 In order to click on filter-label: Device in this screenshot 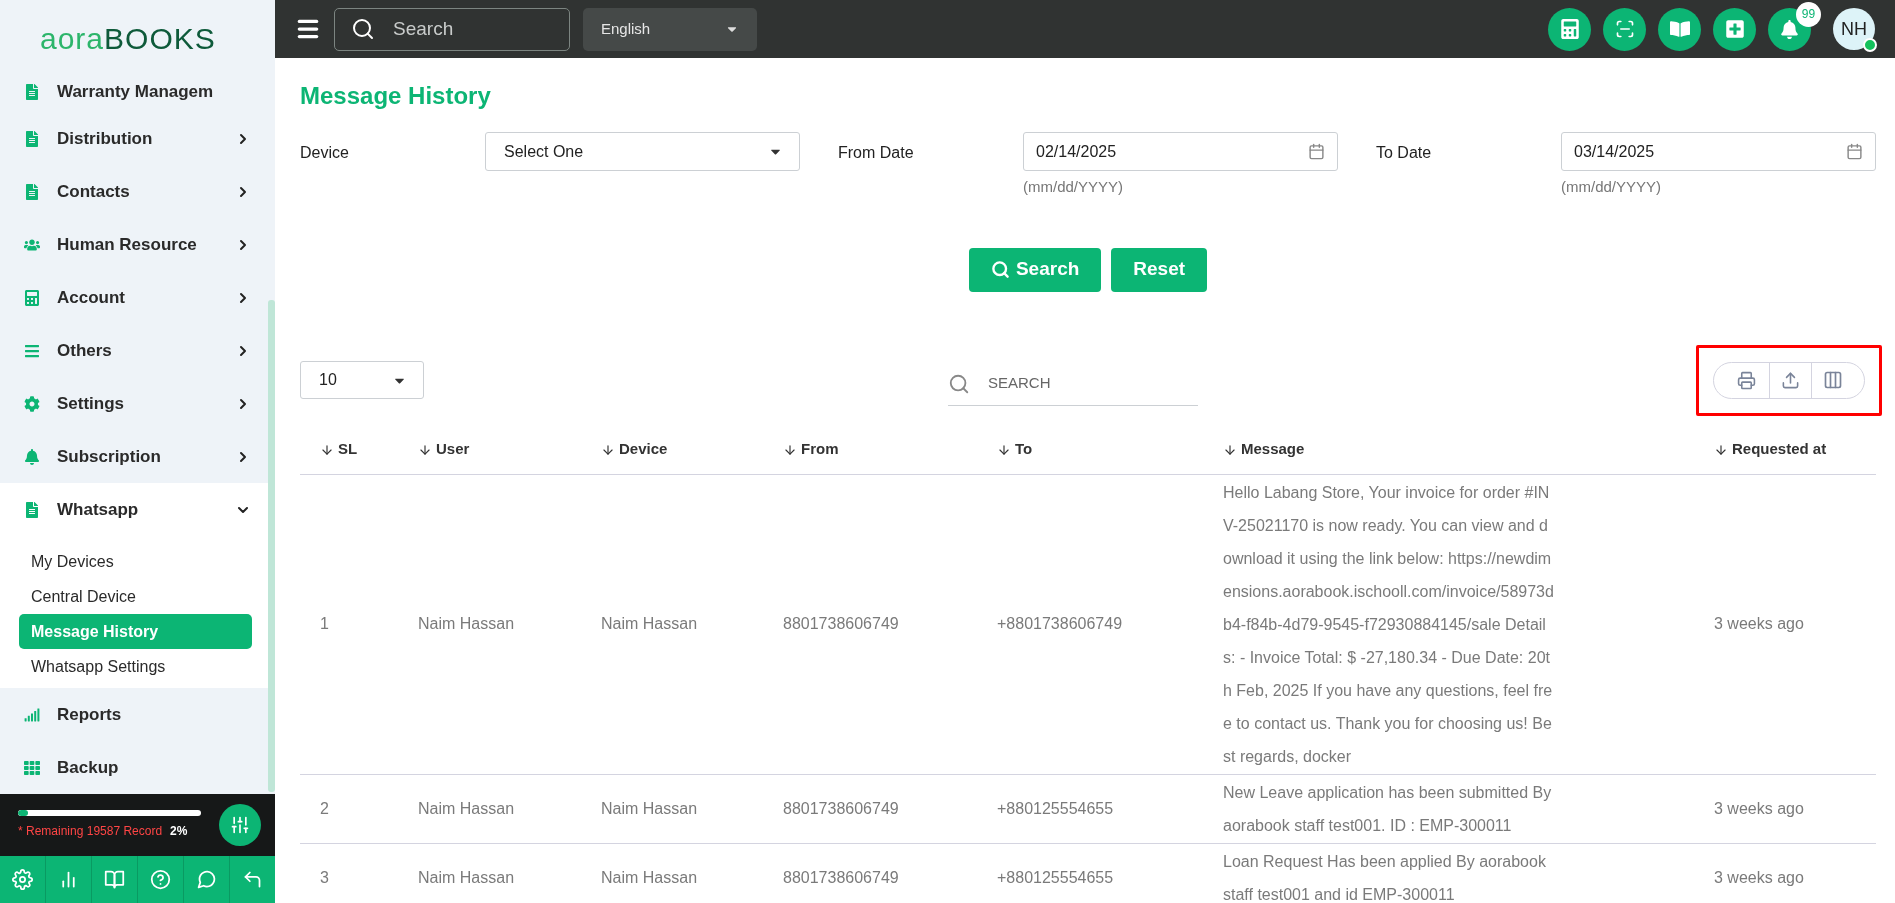, I will do `click(325, 153)`.